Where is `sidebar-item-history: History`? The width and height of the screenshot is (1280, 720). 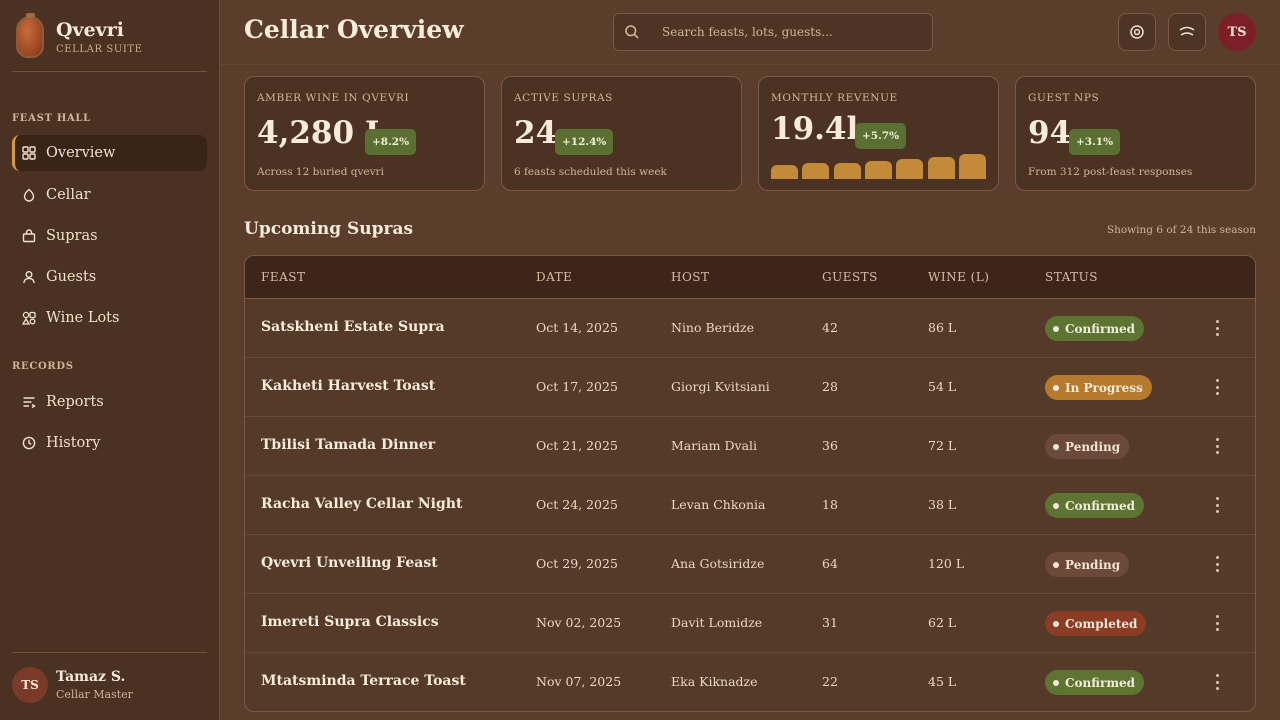
sidebar-item-history: History is located at coordinates (109, 443).